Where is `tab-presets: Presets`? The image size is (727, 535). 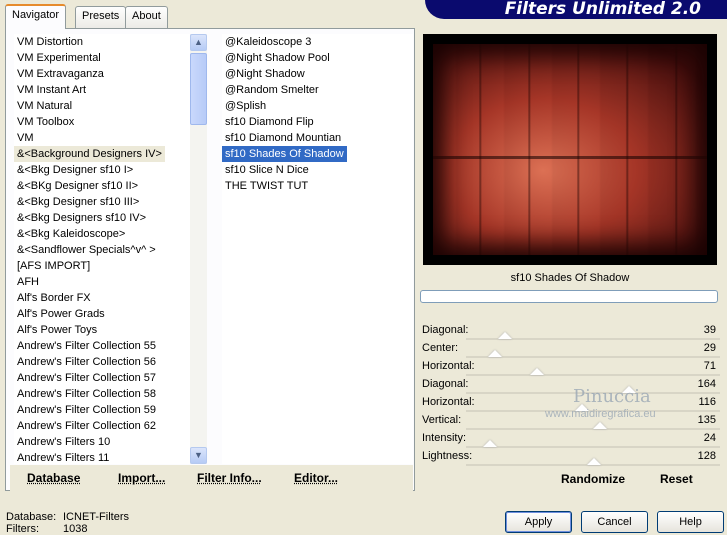
tab-presets: Presets is located at coordinates (101, 17).